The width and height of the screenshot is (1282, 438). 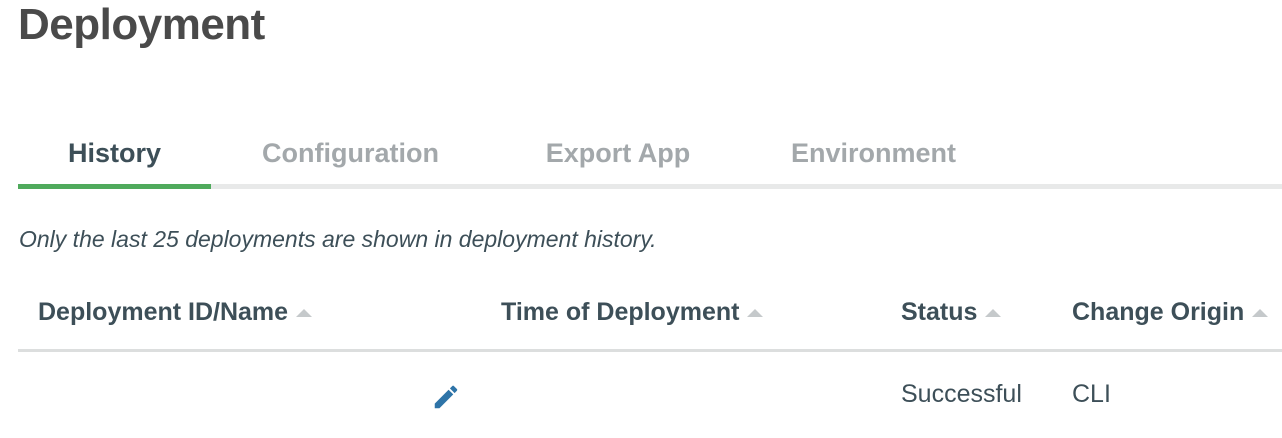 I want to click on tab-export-app-label: Export App, so click(x=618, y=153).